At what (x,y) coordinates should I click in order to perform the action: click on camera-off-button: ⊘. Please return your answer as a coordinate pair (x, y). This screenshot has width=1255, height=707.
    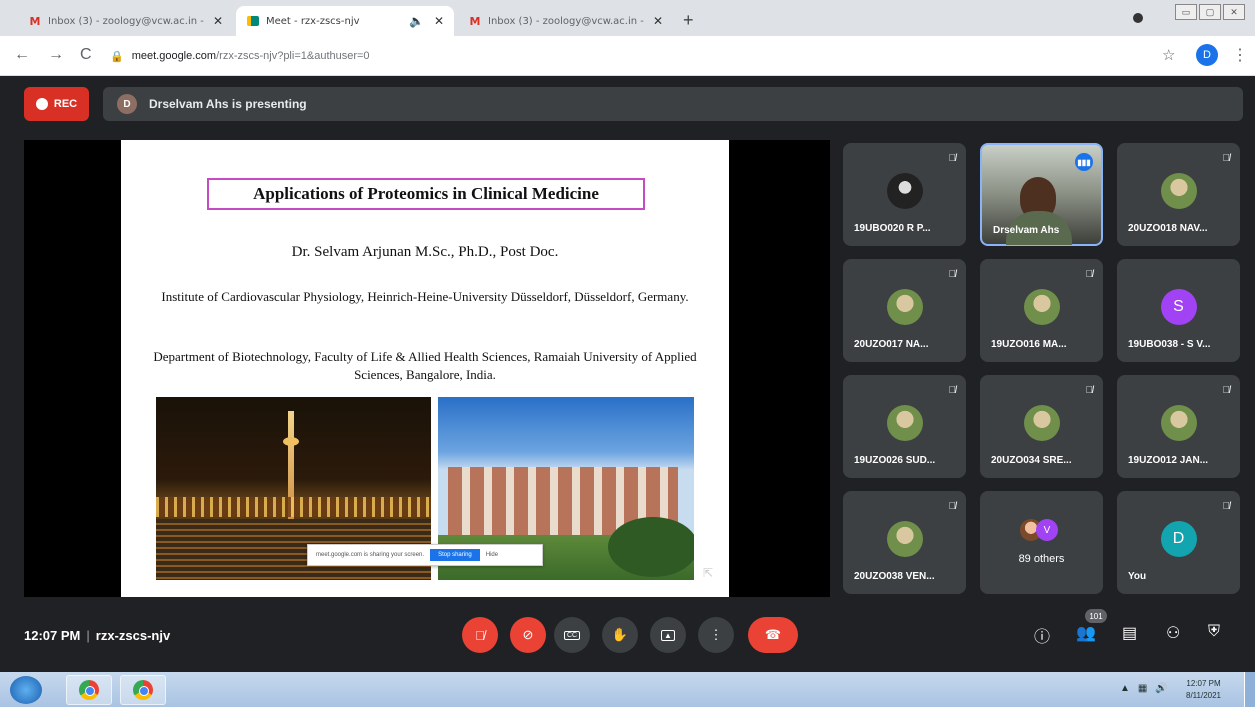
    Looking at the image, I should click on (528, 635).